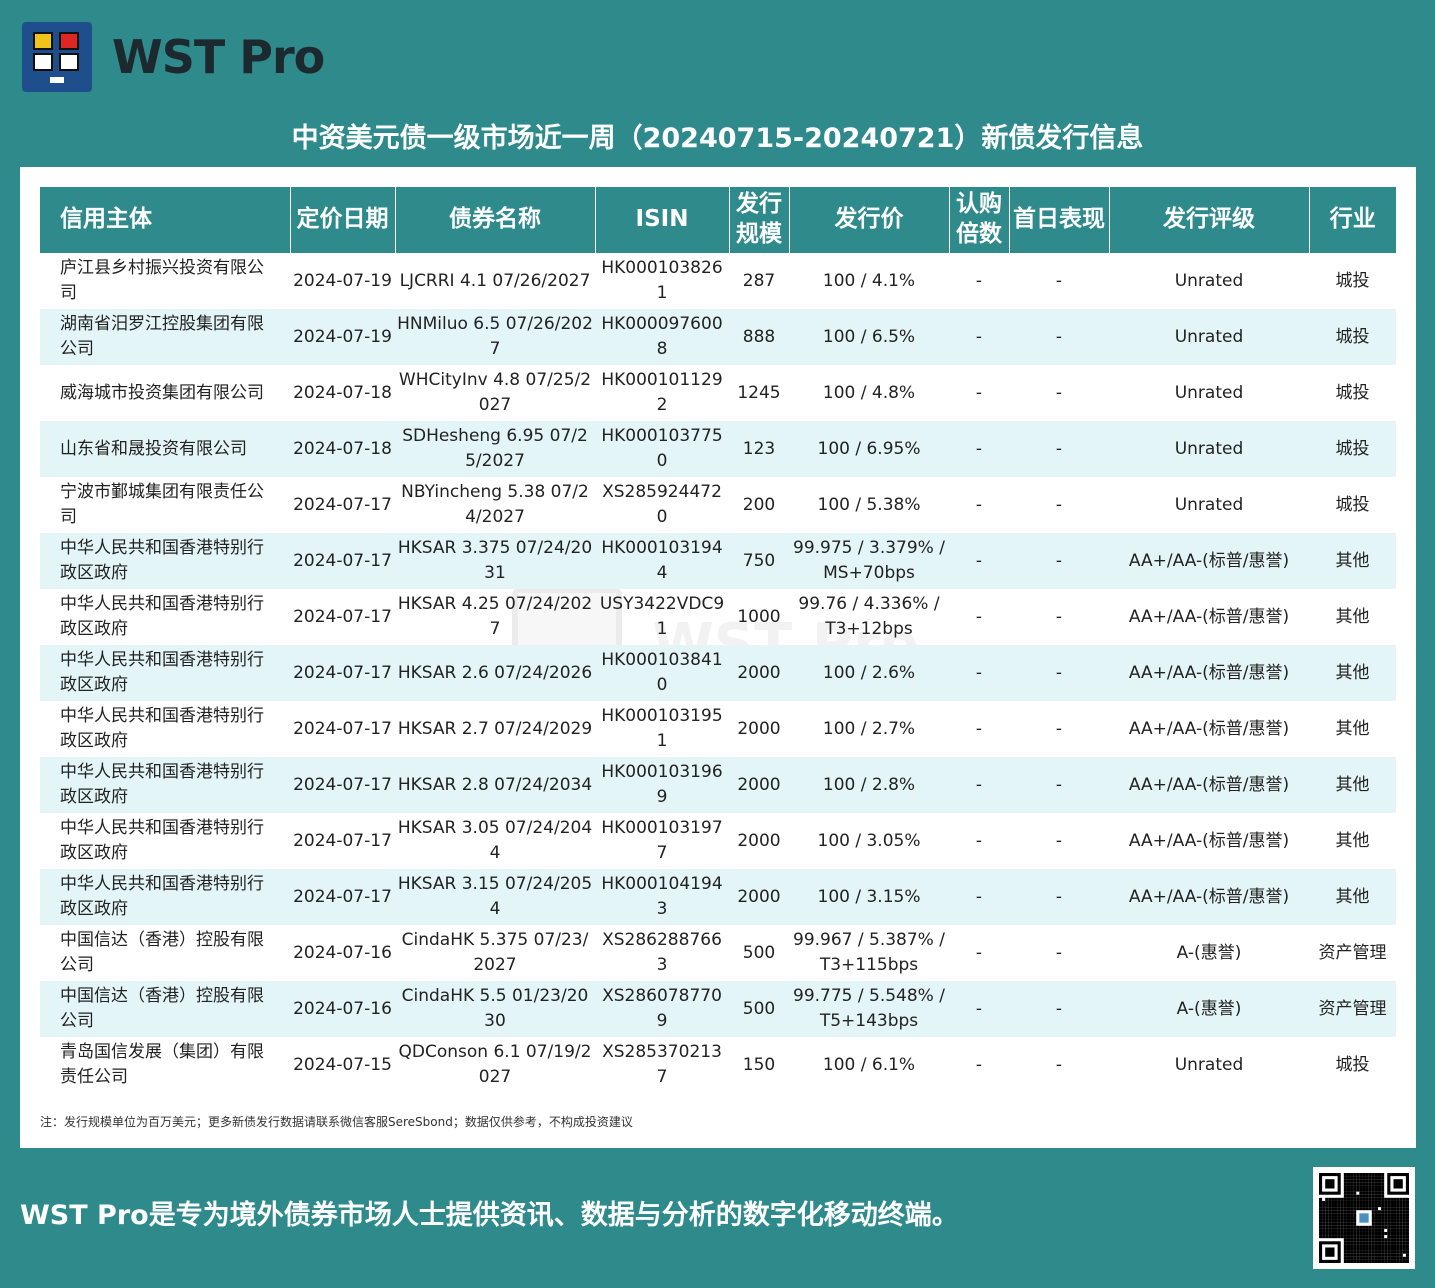 This screenshot has height=1288, width=1435. Describe the element at coordinates (662, 728) in the screenshot. I see `cell-isin: HK0001031951` at that location.